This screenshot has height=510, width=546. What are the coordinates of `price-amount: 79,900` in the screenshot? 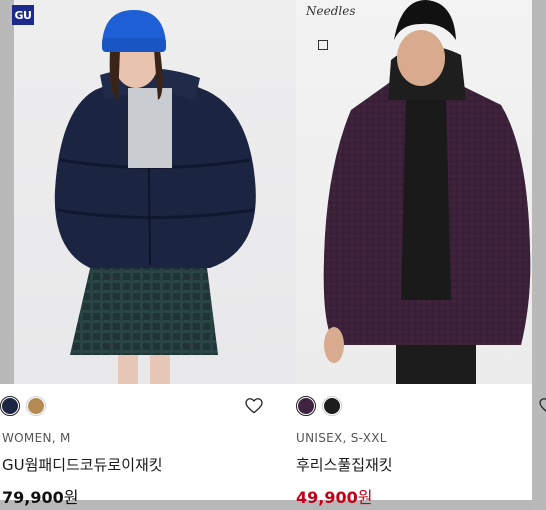 It's located at (33, 497).